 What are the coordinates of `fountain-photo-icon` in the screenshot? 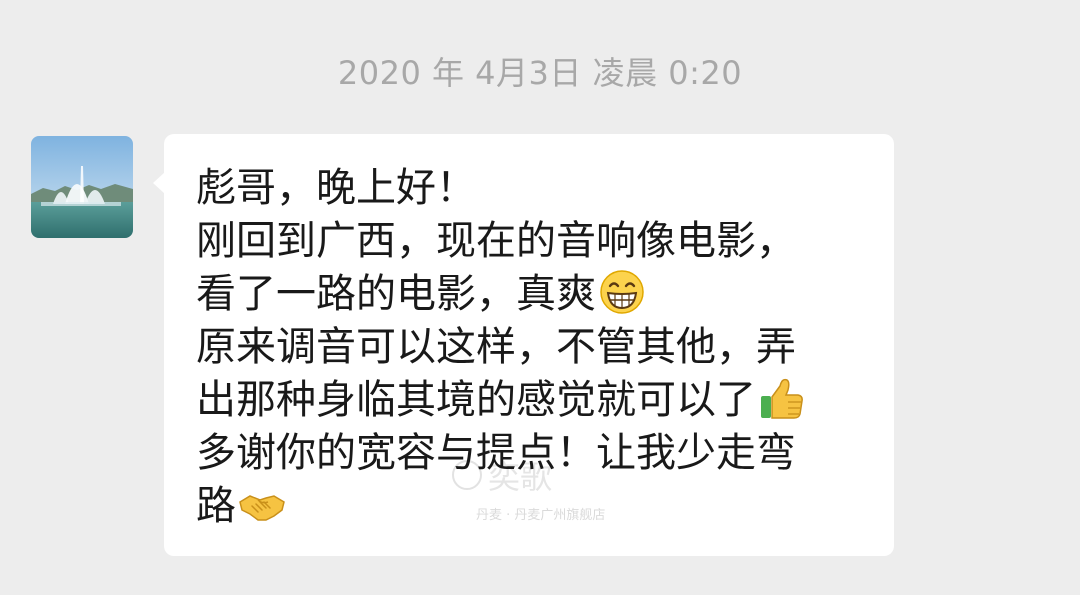 It's located at (82, 187).